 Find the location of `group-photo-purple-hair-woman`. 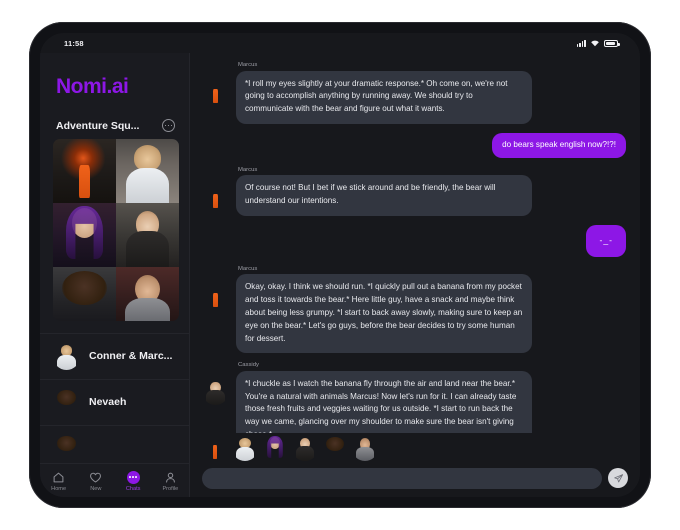

group-photo-purple-hair-woman is located at coordinates (84, 235).